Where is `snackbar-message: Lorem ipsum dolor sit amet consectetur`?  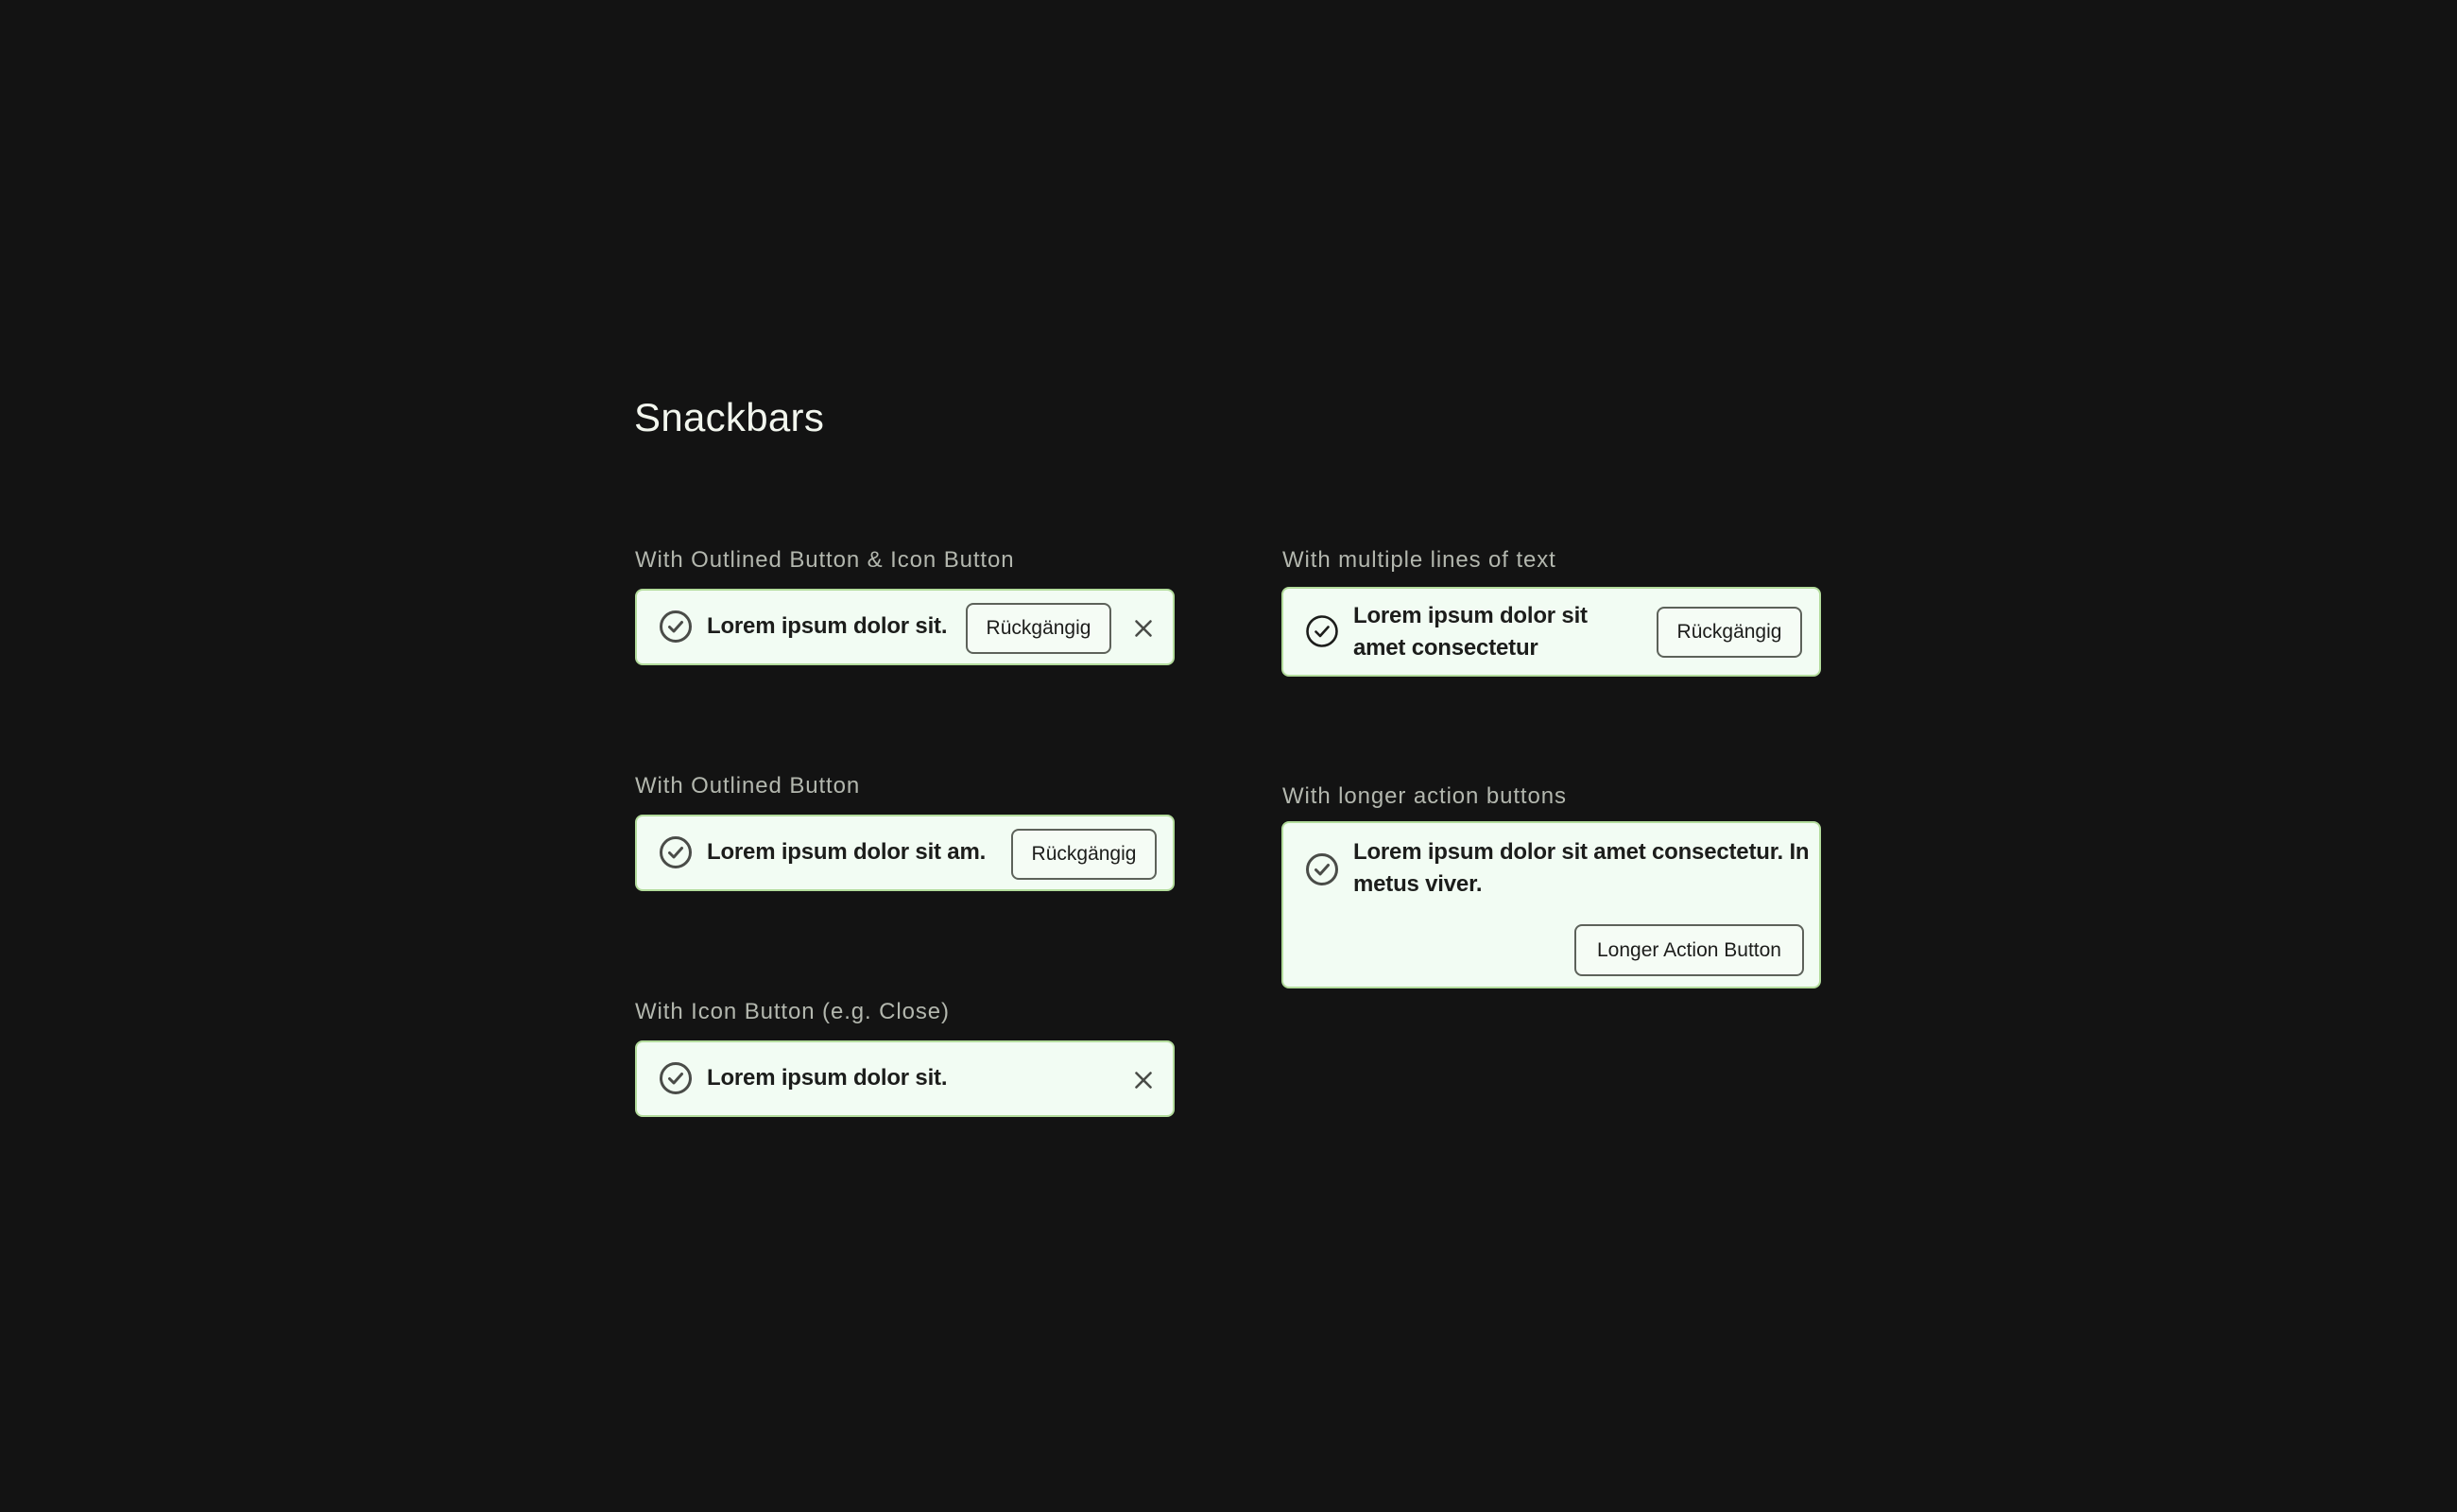
snackbar-message: Lorem ipsum dolor sit amet consectetur is located at coordinates (1495, 632).